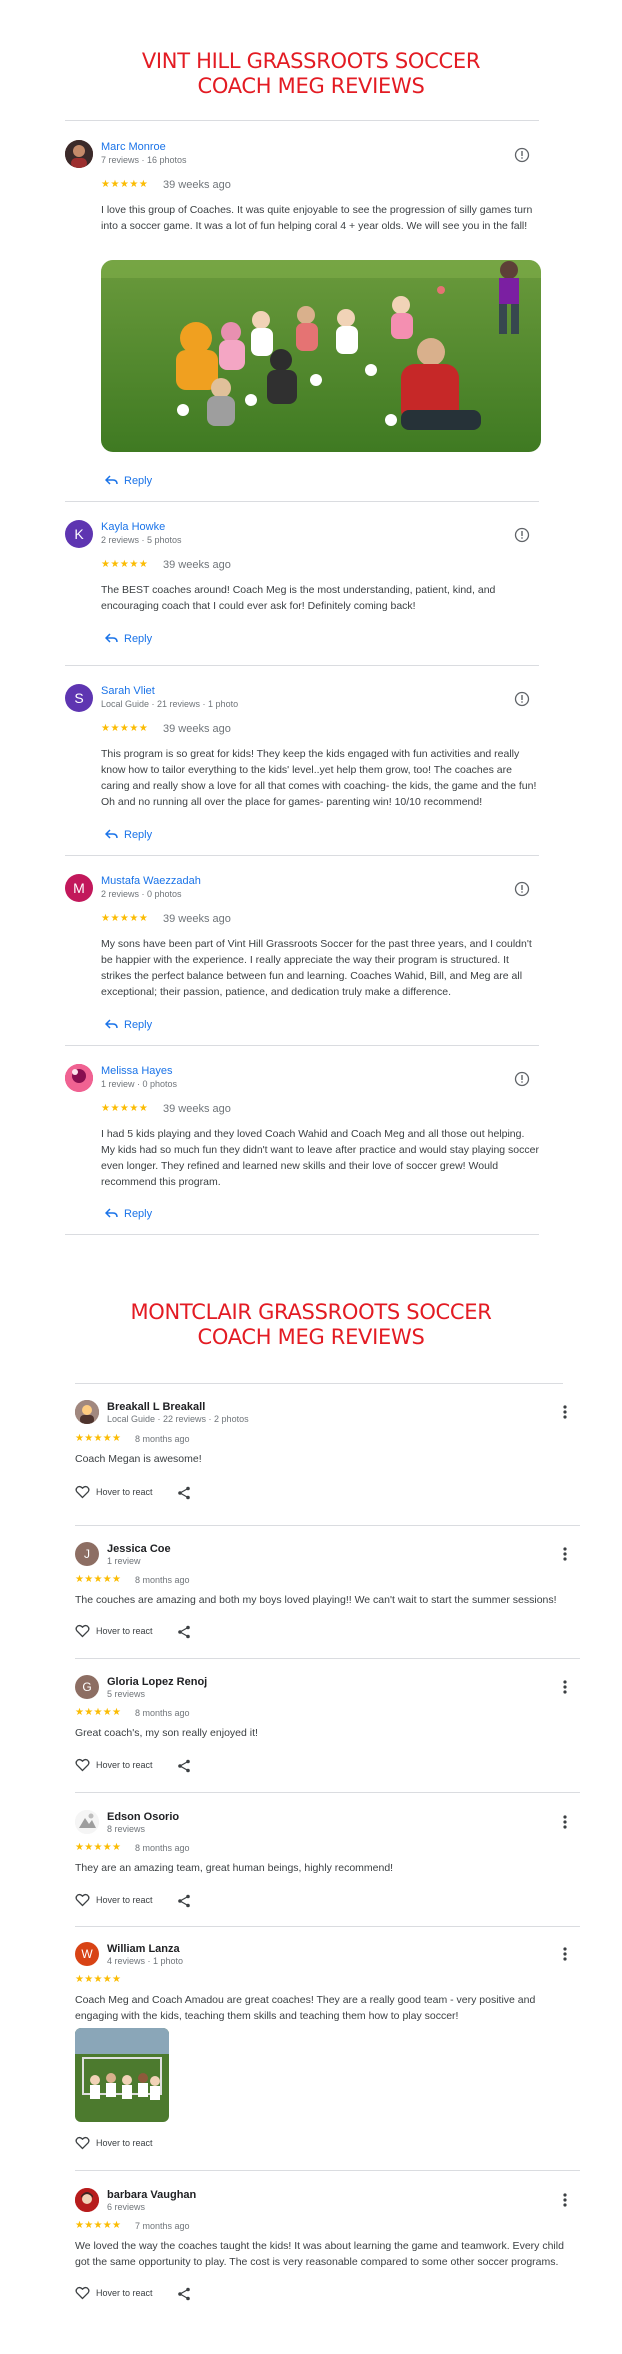 The height and width of the screenshot is (2354, 622). What do you see at coordinates (87, 1687) in the screenshot?
I see `avatar: G` at bounding box center [87, 1687].